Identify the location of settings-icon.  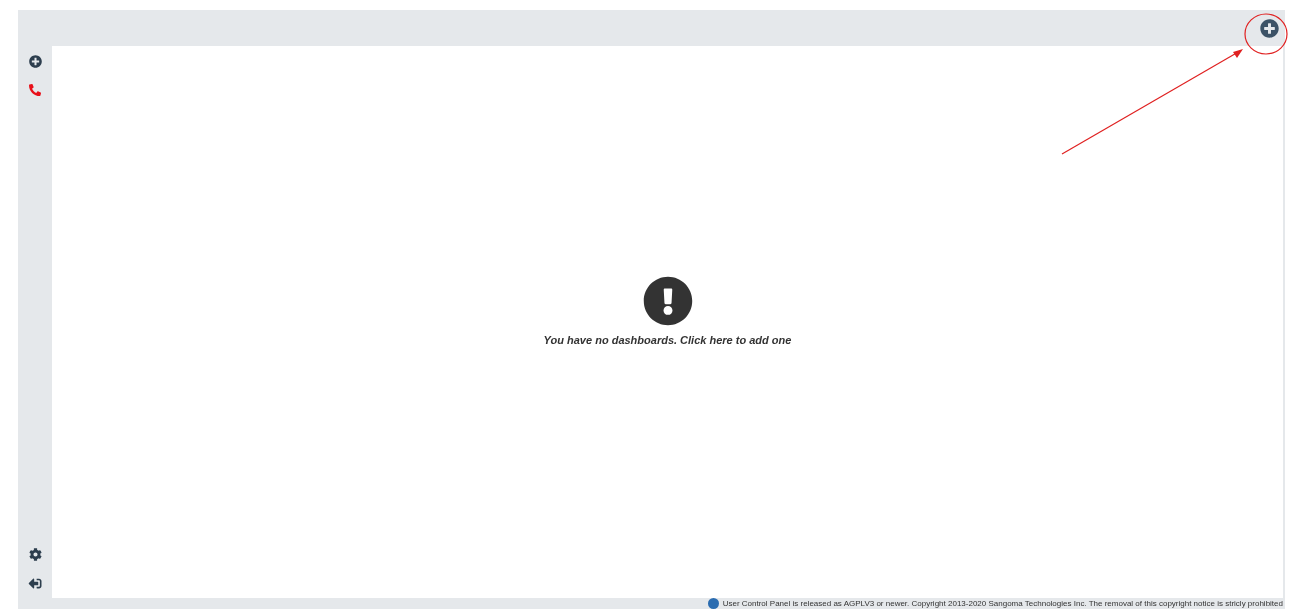
(35, 554).